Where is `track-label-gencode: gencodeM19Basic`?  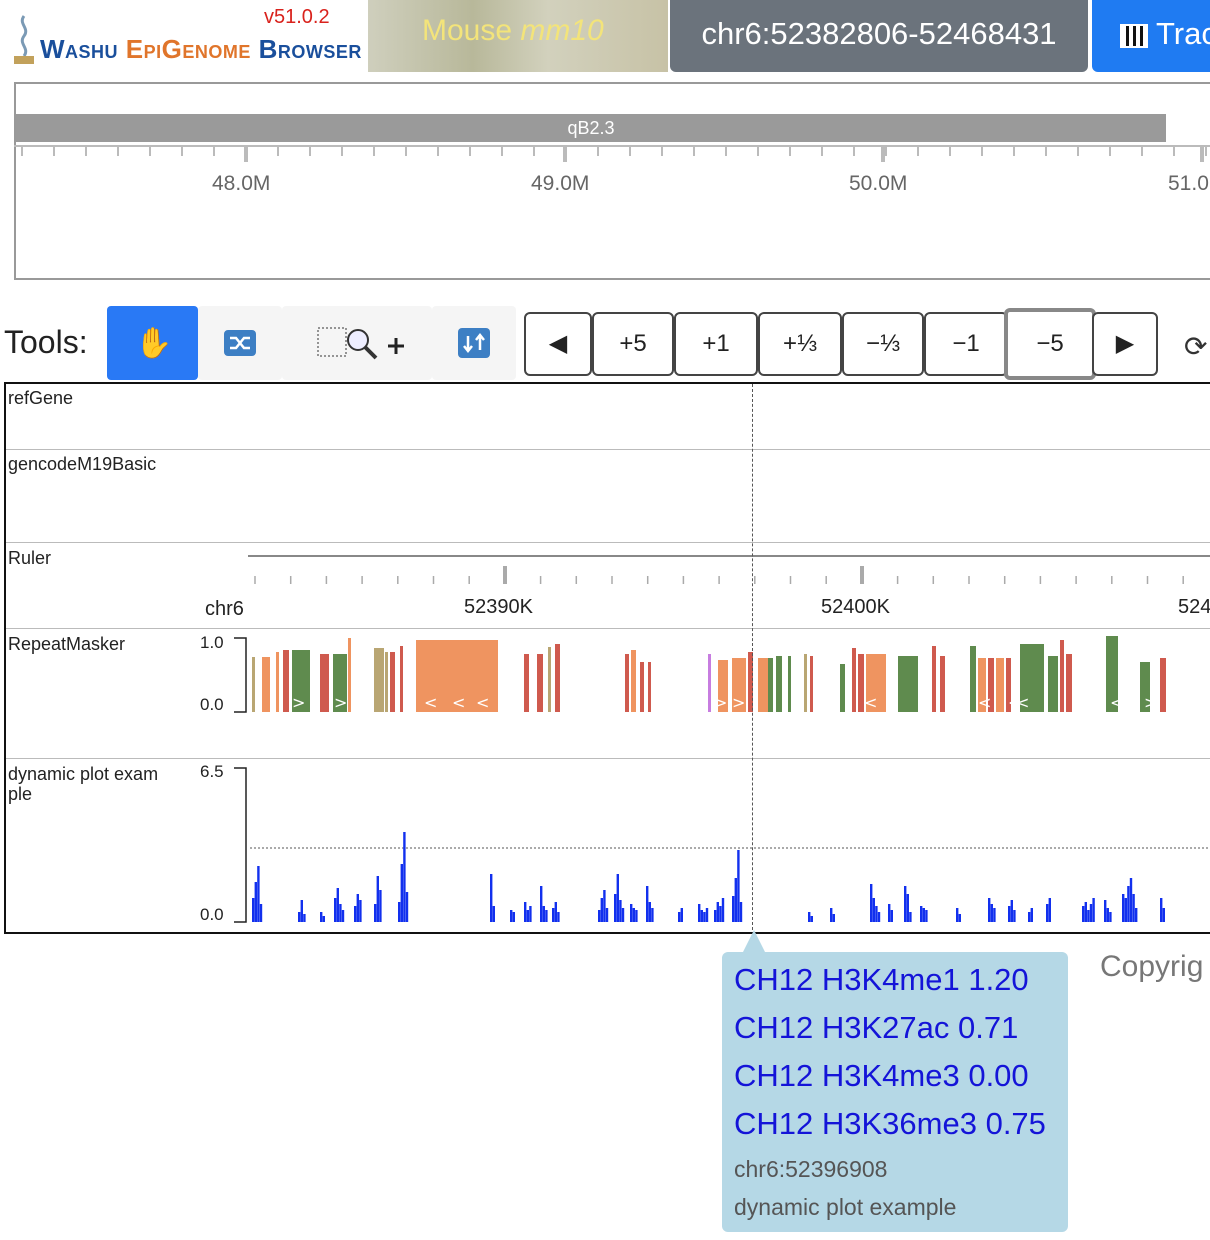
track-label-gencode: gencodeM19Basic is located at coordinates (82, 464).